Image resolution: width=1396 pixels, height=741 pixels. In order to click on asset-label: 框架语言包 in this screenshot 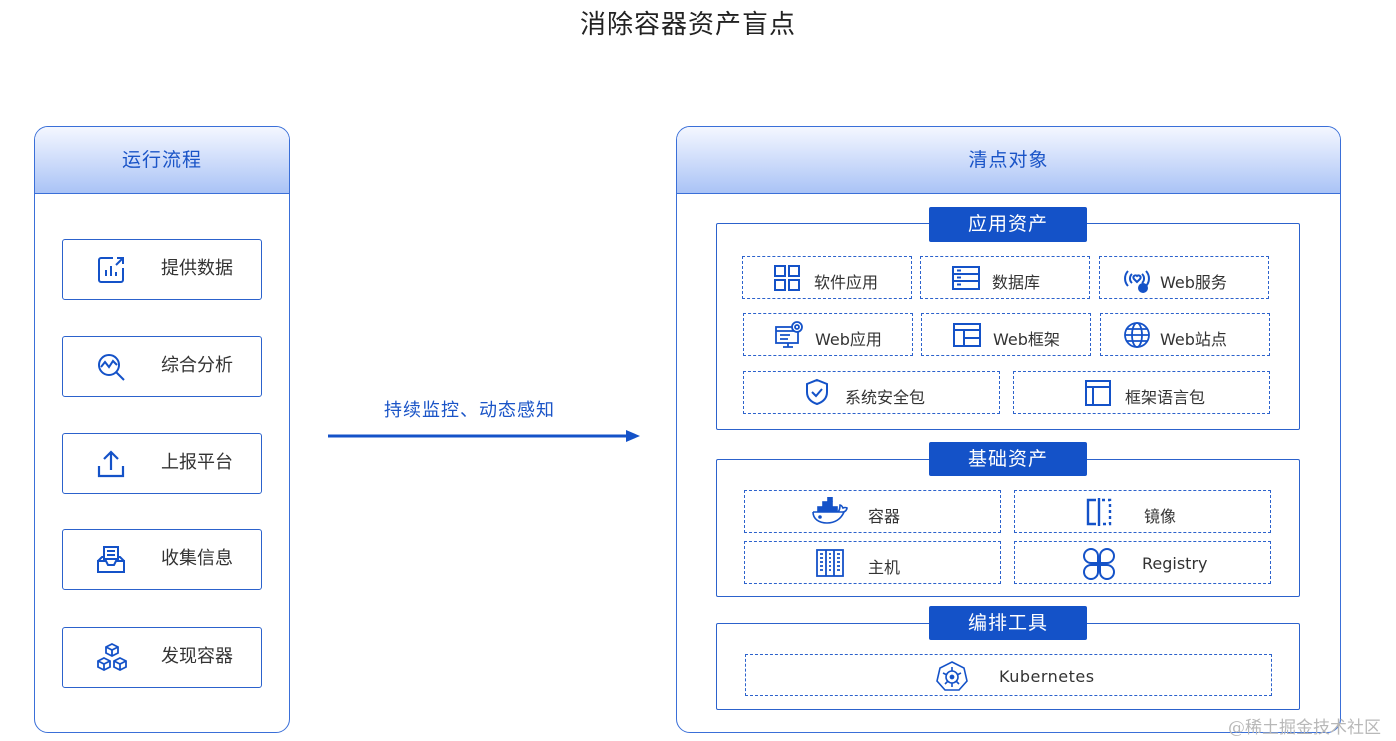, I will do `click(1165, 397)`.